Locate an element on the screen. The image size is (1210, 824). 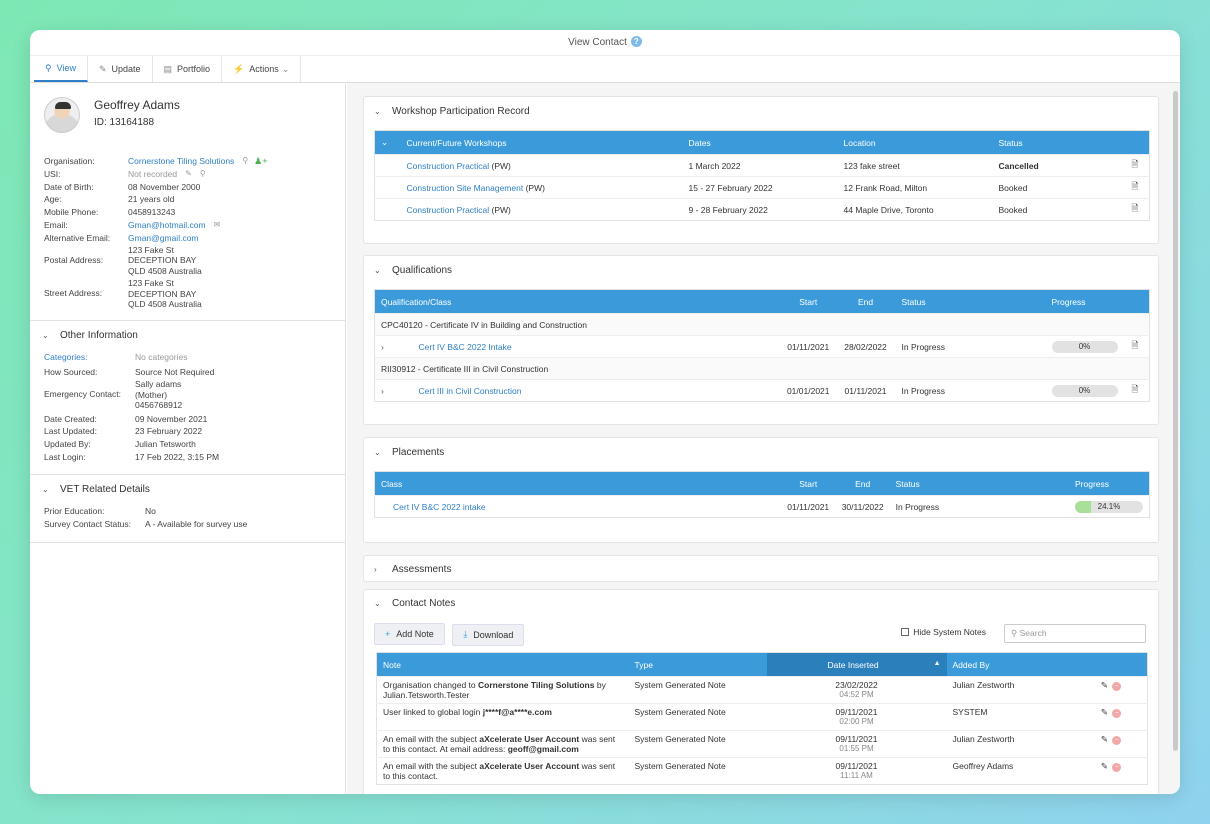
column-header-sorted: Date Inserted ▲ is located at coordinates (856, 664).